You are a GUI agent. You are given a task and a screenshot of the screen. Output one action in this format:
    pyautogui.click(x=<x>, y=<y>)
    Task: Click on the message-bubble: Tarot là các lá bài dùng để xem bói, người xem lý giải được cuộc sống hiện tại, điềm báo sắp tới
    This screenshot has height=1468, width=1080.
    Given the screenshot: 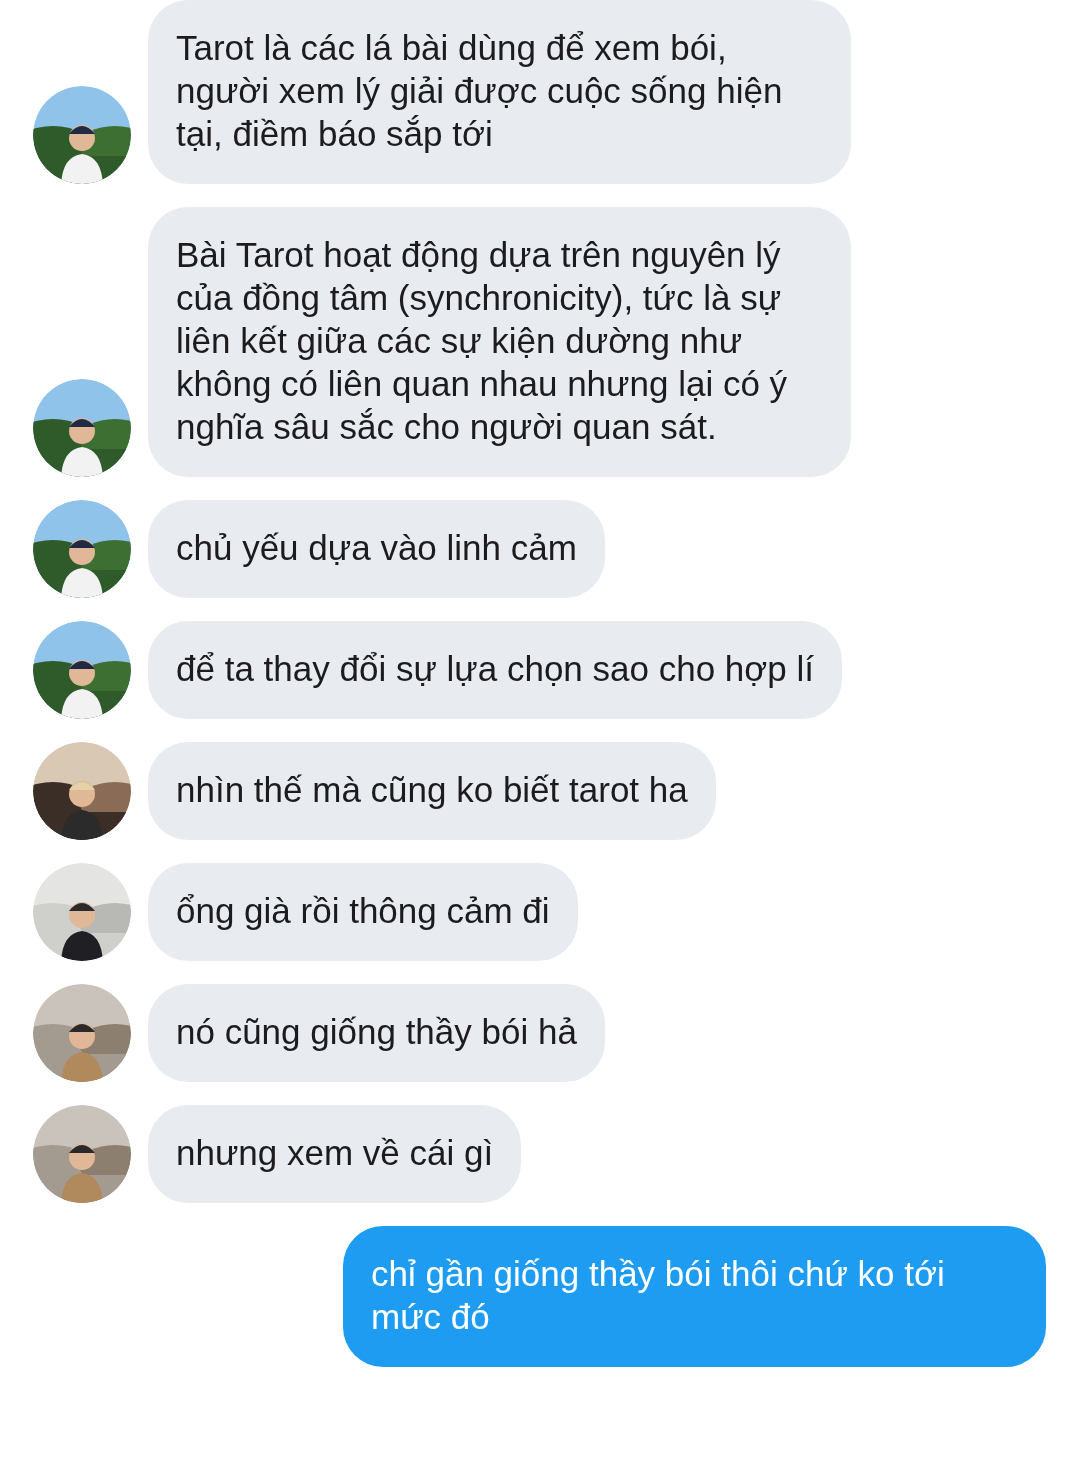 What is the action you would take?
    pyautogui.click(x=499, y=92)
    